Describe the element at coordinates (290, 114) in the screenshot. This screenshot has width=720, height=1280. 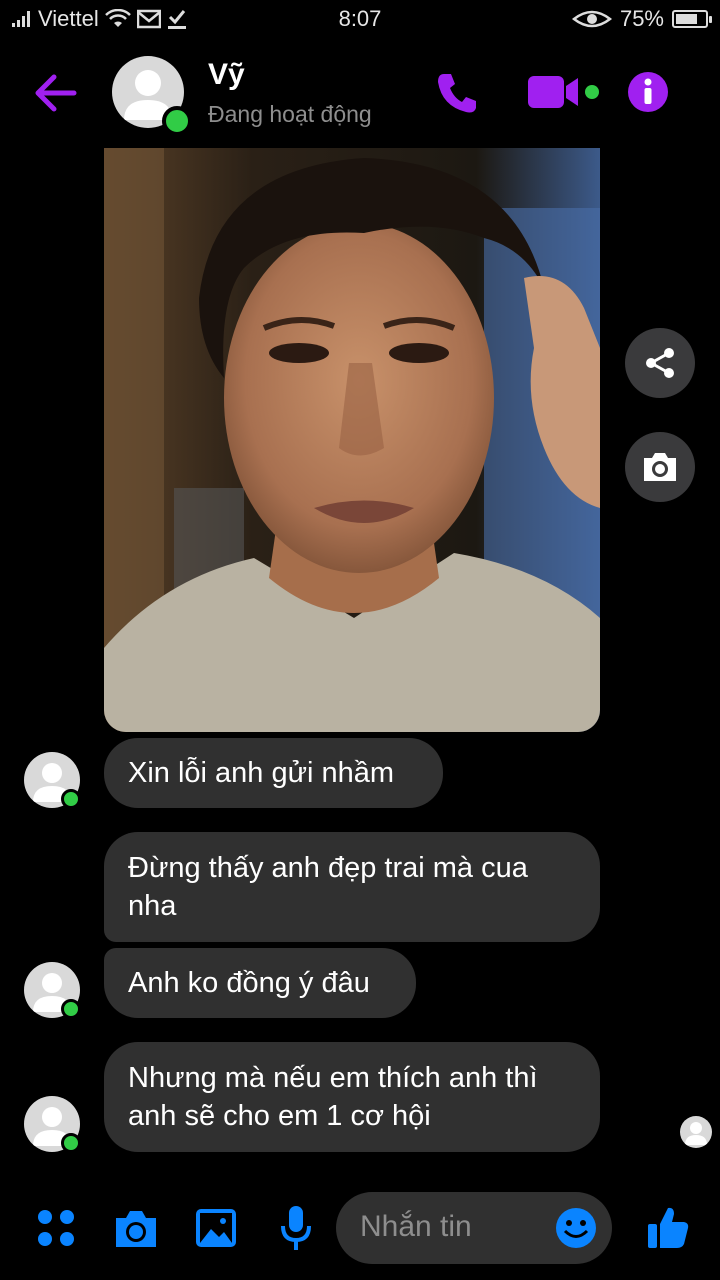
I see `presence-status: Đang hoạt động` at that location.